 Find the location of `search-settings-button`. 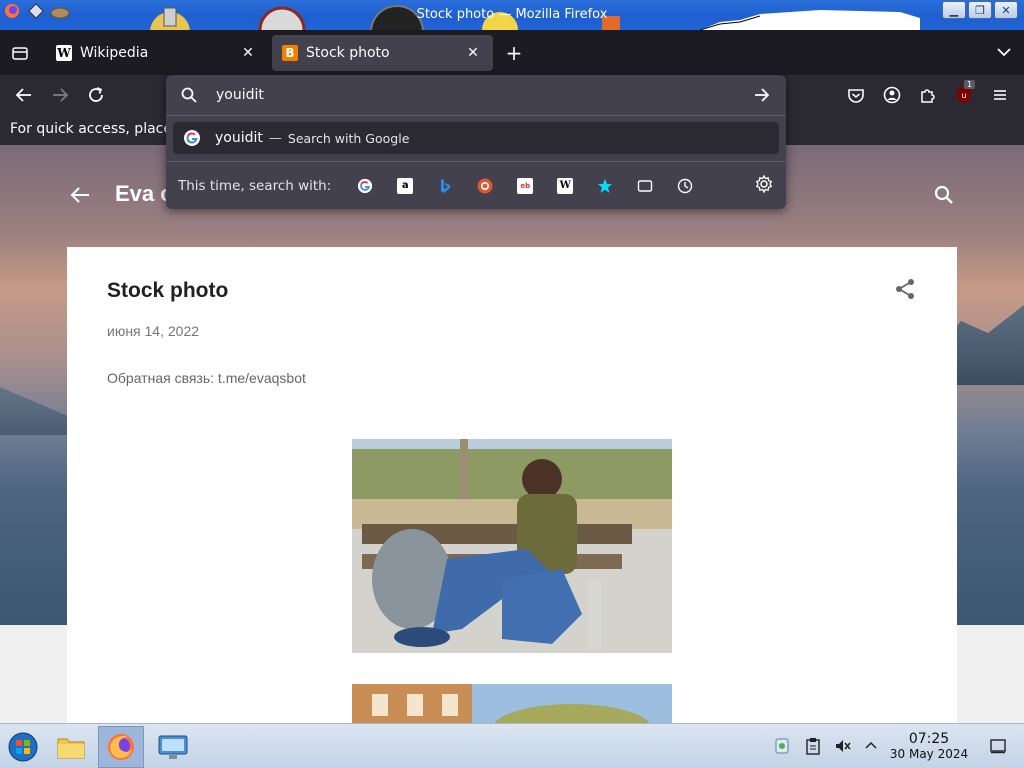

search-settings-button is located at coordinates (765, 185).